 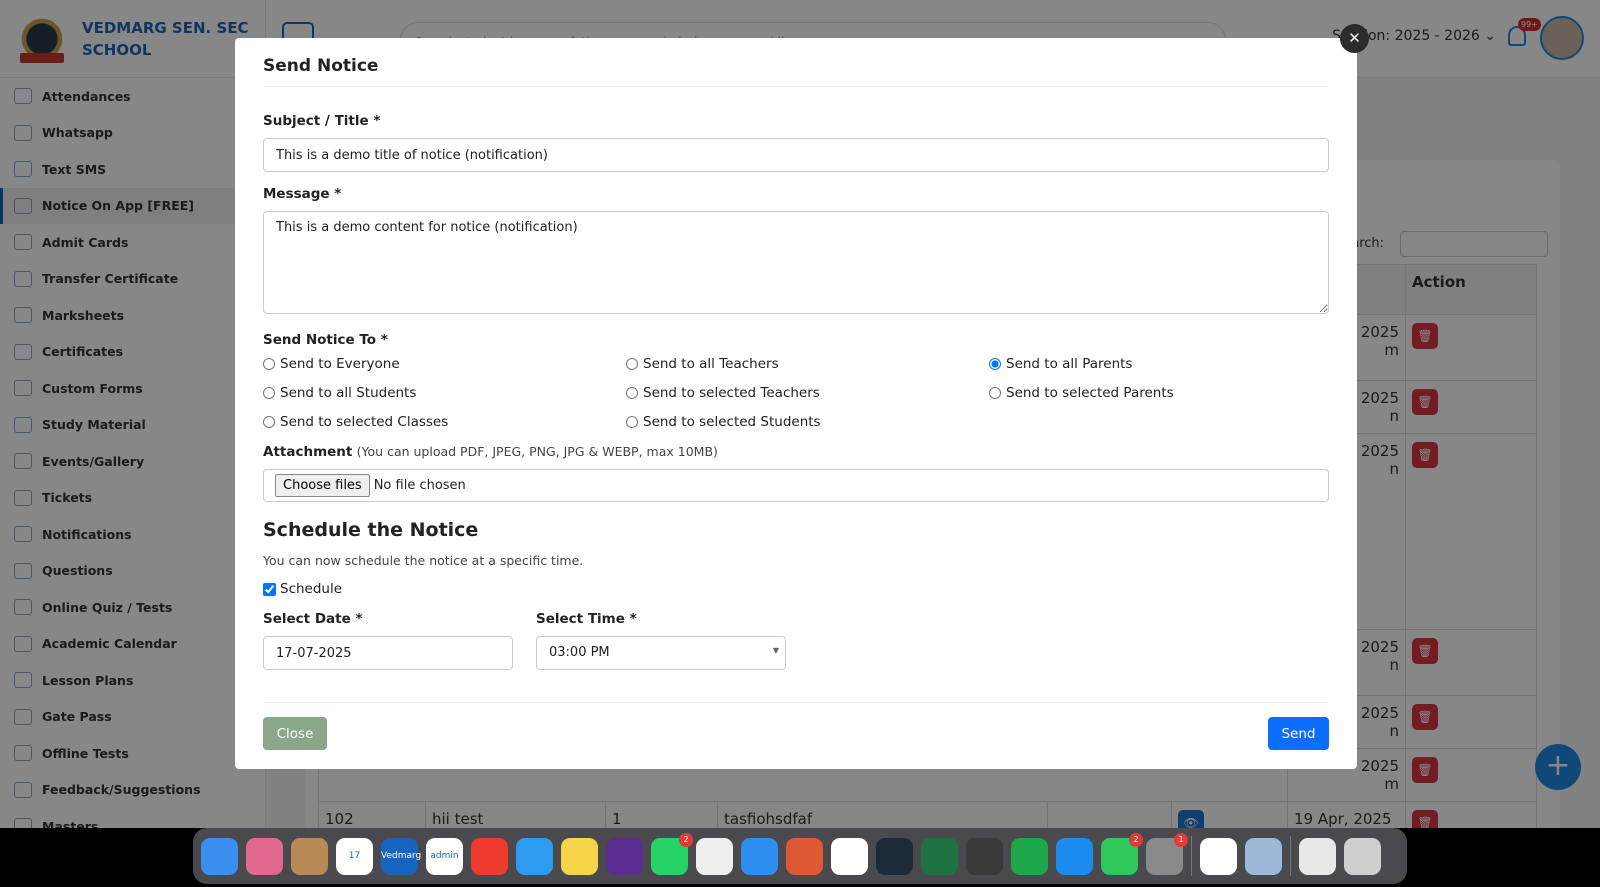 I want to click on choose-files-button: Choose files, so click(x=322, y=485).